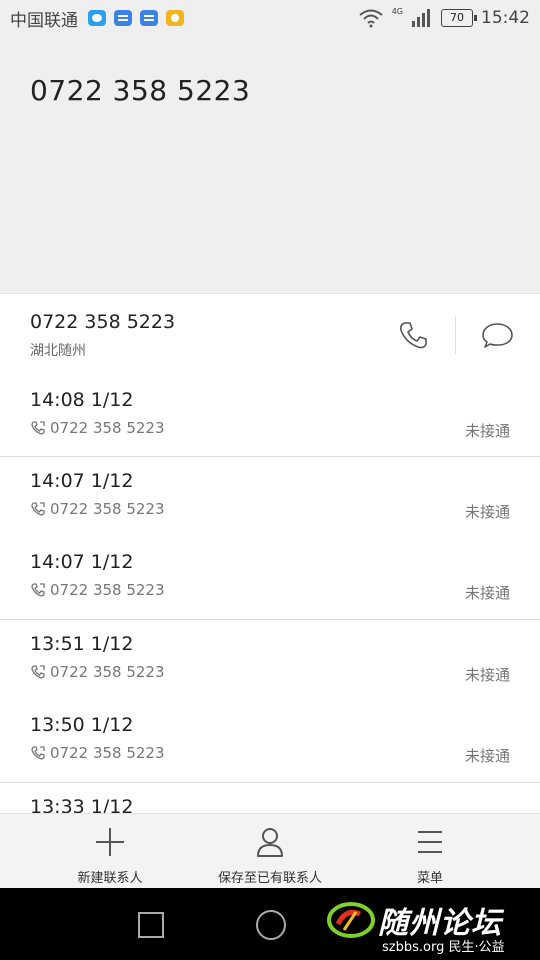 Image resolution: width=540 pixels, height=960 pixels. Describe the element at coordinates (413, 335) in the screenshot. I see `phone-call-icon` at that location.